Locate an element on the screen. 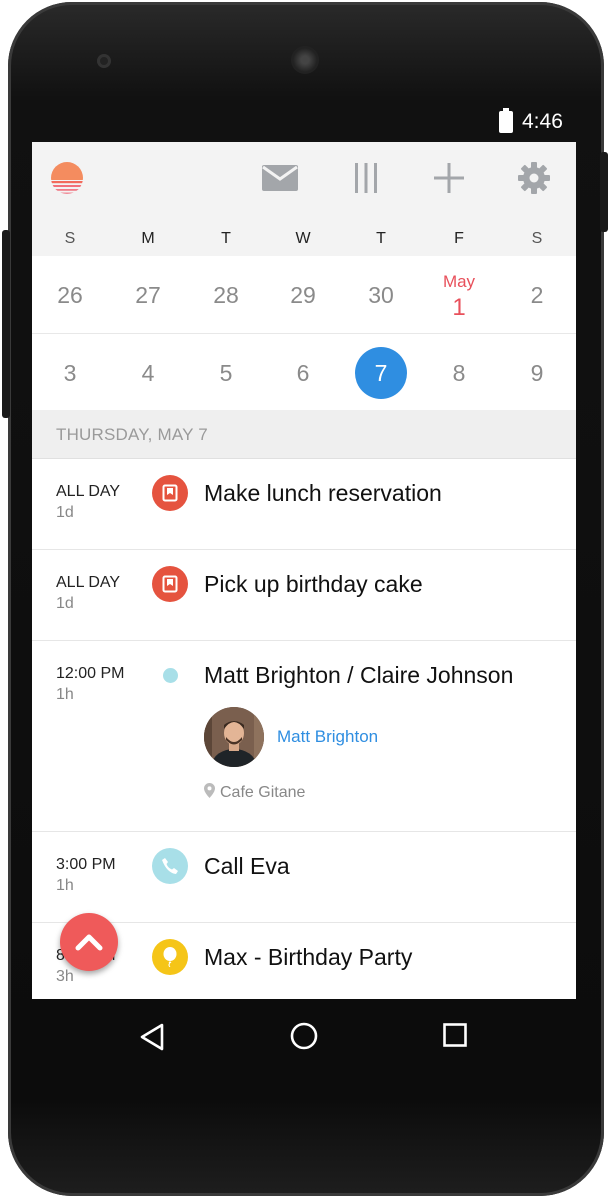 The image size is (610, 1200). home-icon is located at coordinates (304, 1036).